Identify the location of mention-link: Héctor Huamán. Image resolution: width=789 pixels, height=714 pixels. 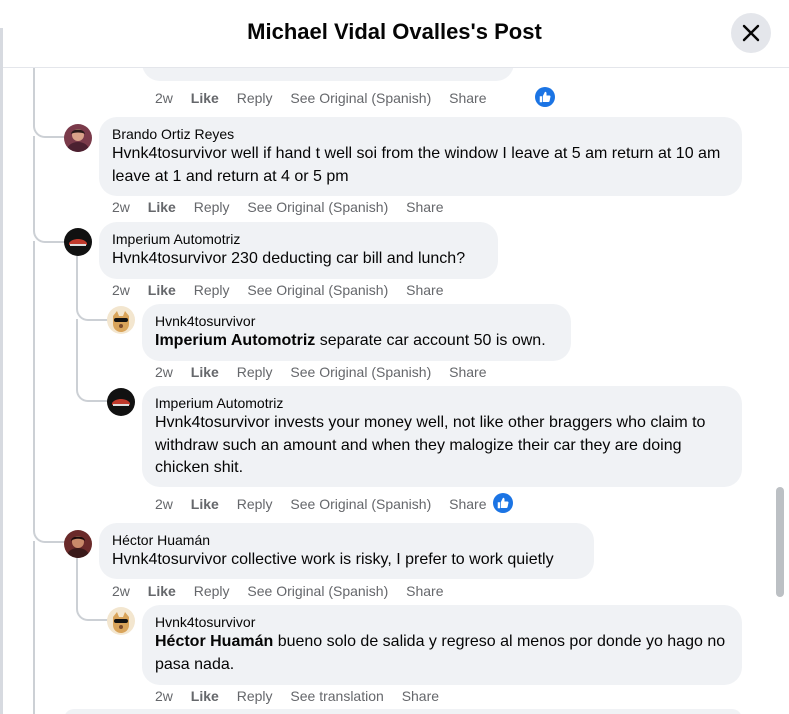
(214, 641).